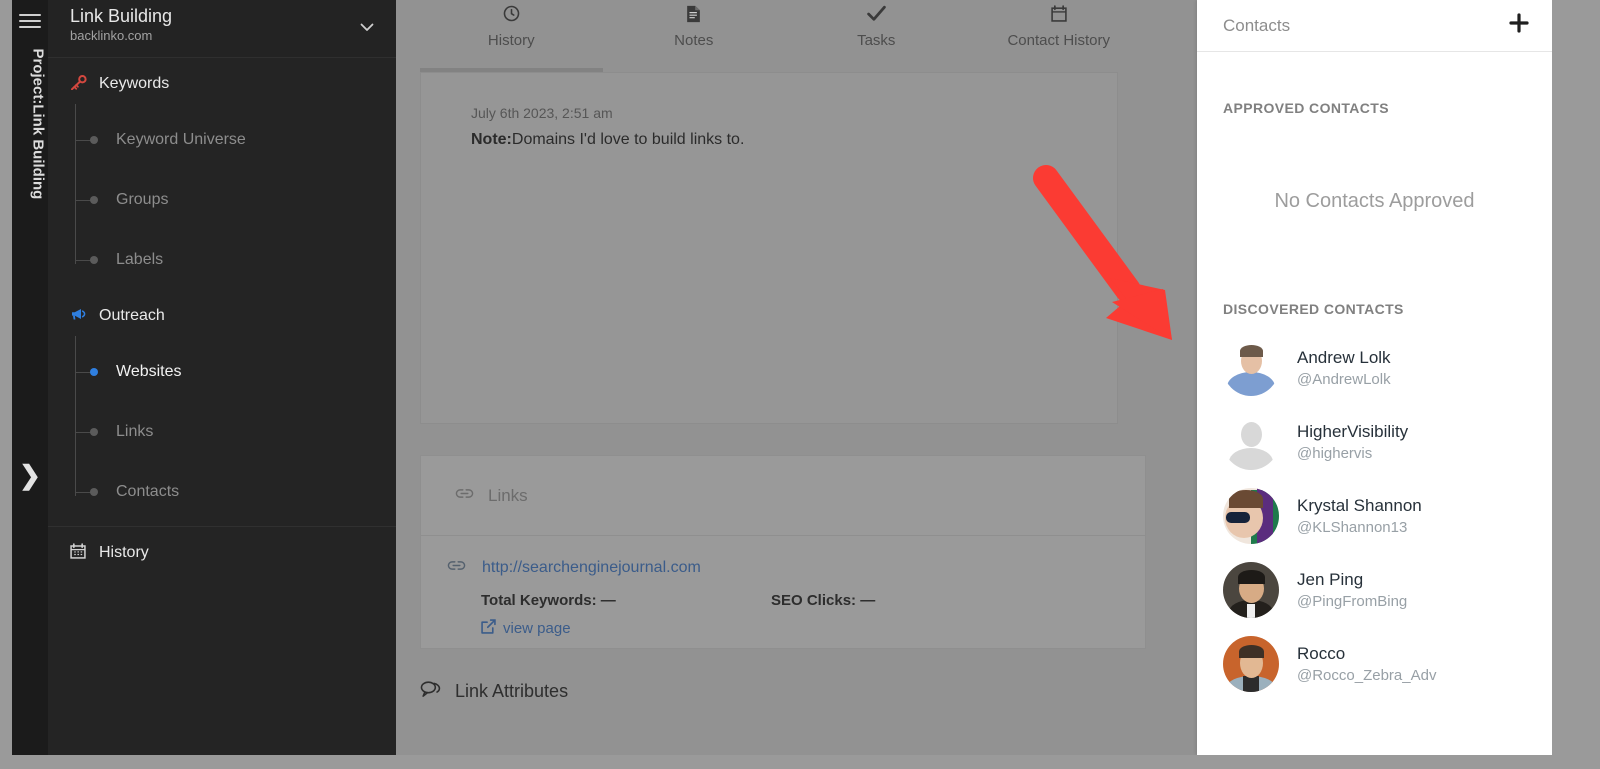 This screenshot has width=1600, height=769. I want to click on sidebar-group-label: Keywords, so click(134, 83).